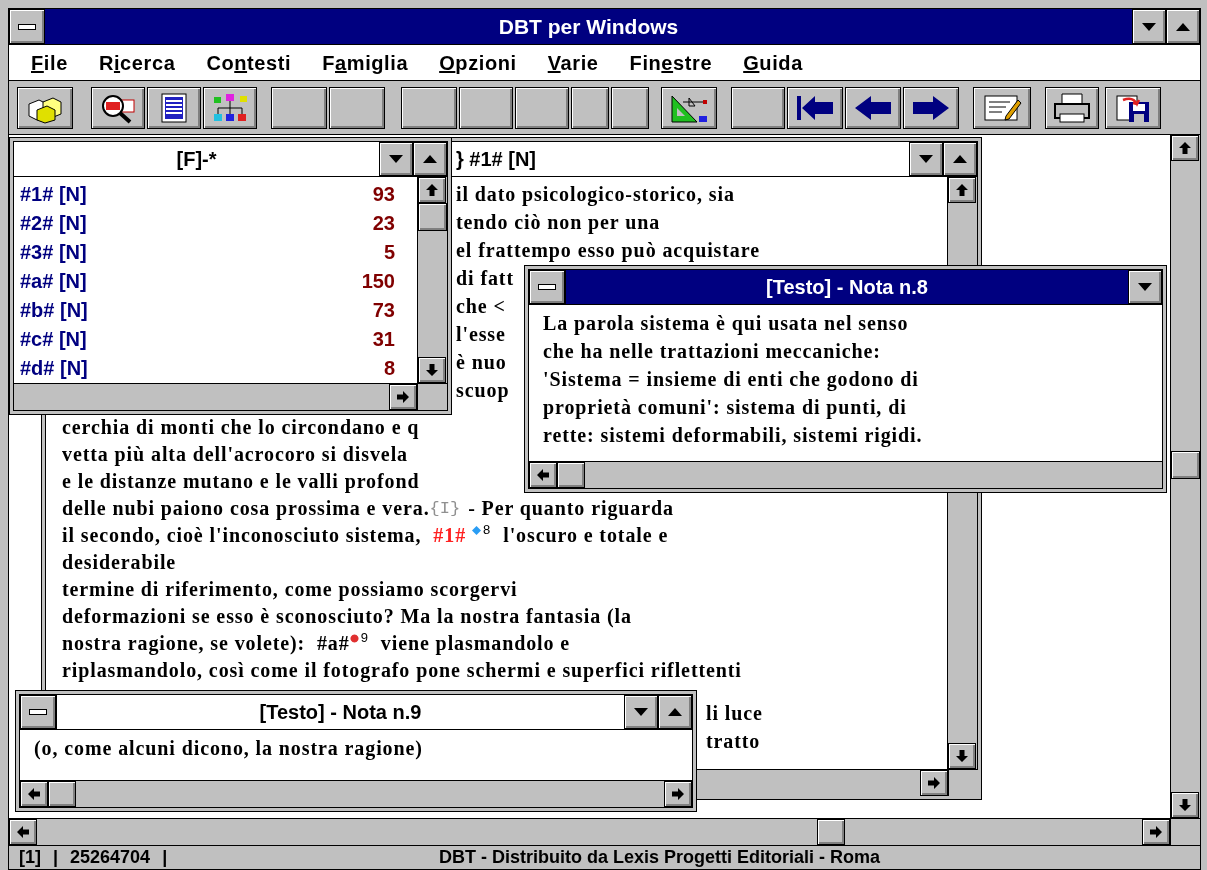  What do you see at coordinates (365, 62) in the screenshot?
I see `menu-item: Famiglia` at bounding box center [365, 62].